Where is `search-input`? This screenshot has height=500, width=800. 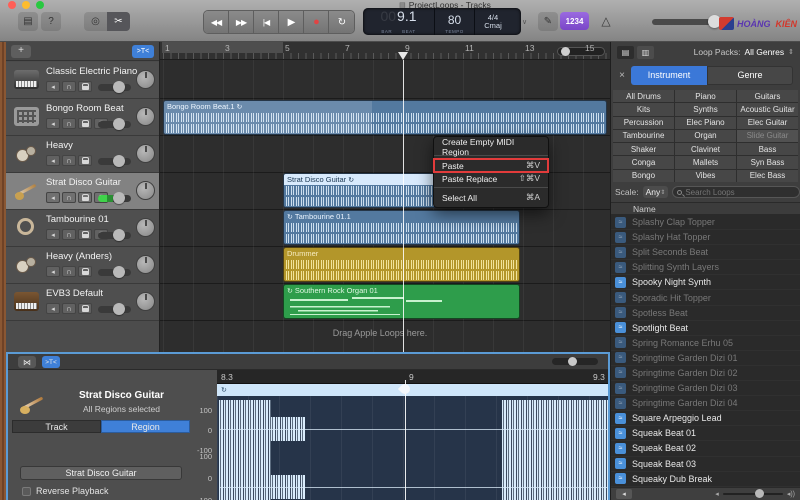
search-input is located at coordinates (740, 192).